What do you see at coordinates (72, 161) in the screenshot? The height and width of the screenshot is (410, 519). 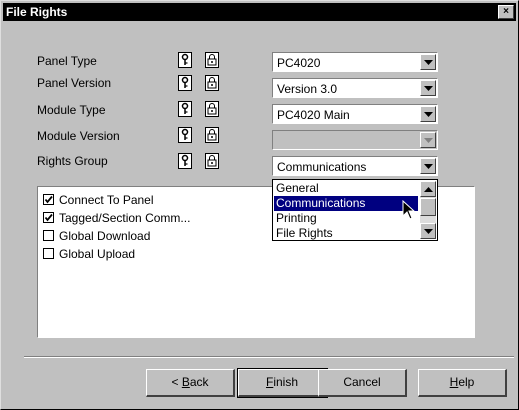 I see `rights-group-label: Rights Group` at bounding box center [72, 161].